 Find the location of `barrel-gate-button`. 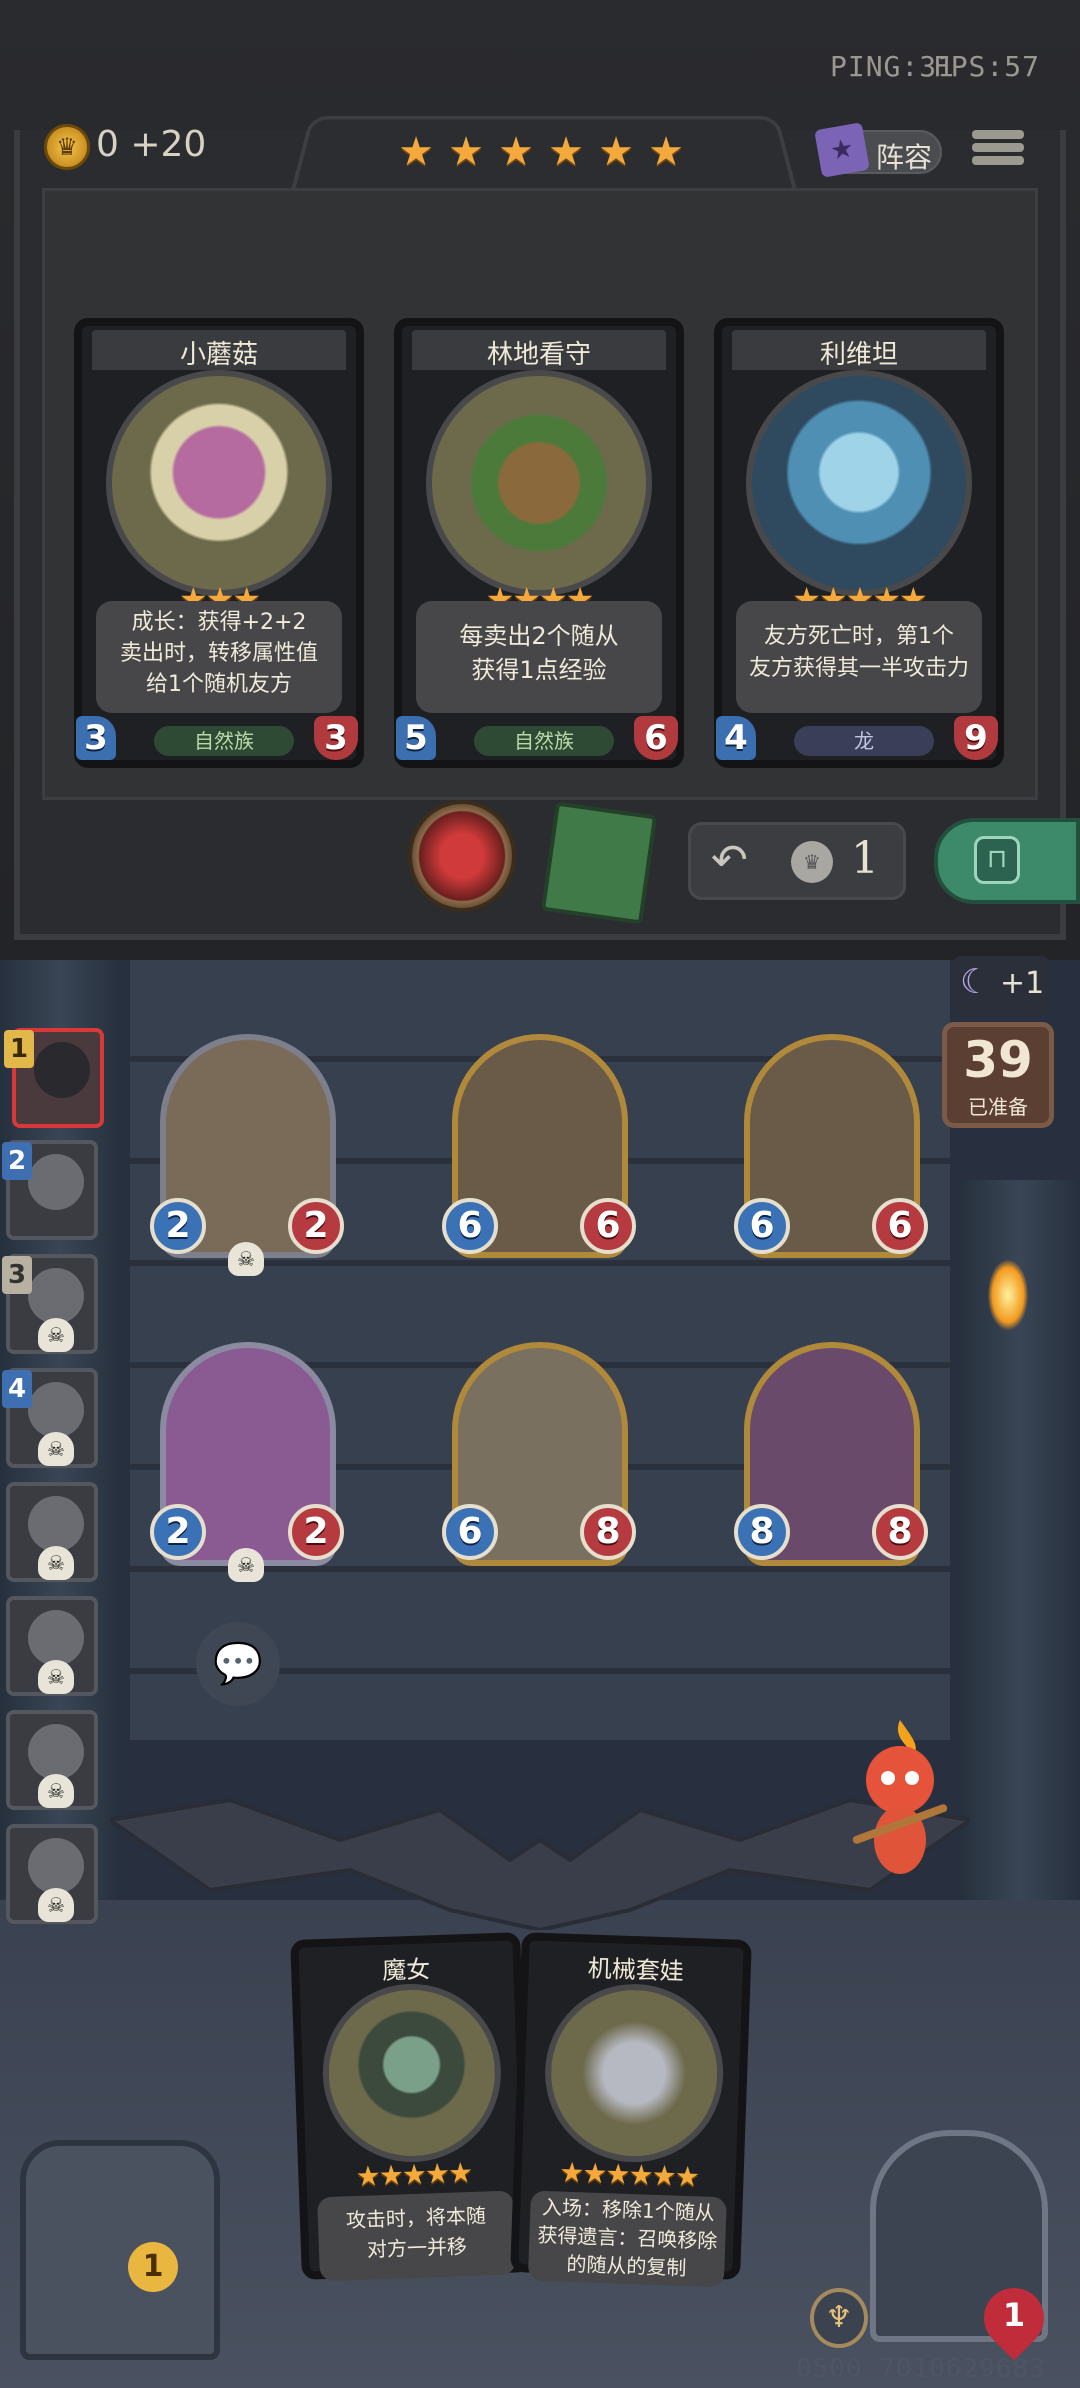

barrel-gate-button is located at coordinates (120, 2250).